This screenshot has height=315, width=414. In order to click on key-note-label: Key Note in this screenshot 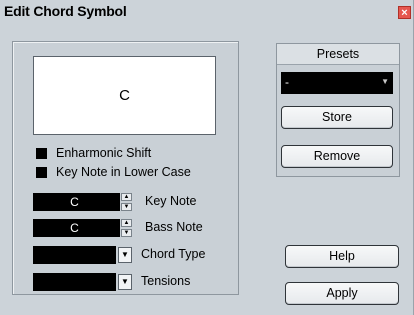, I will do `click(171, 201)`.